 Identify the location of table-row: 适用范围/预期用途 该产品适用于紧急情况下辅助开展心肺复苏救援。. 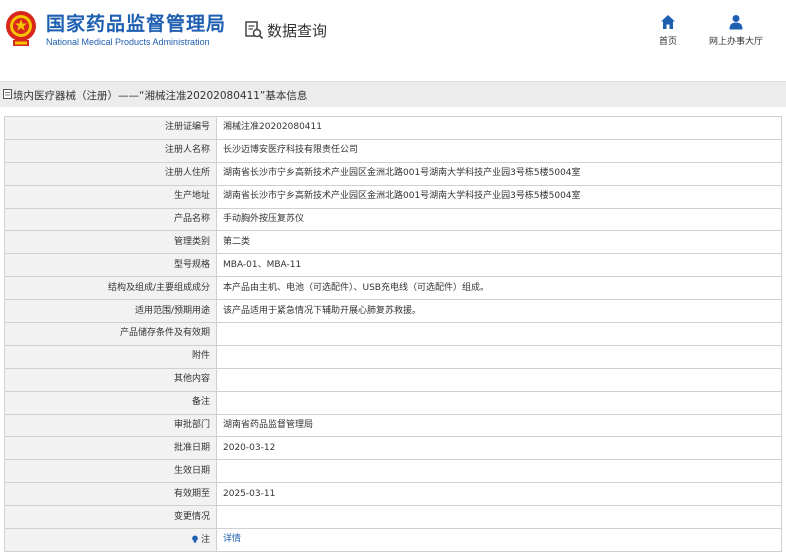
(393, 311).